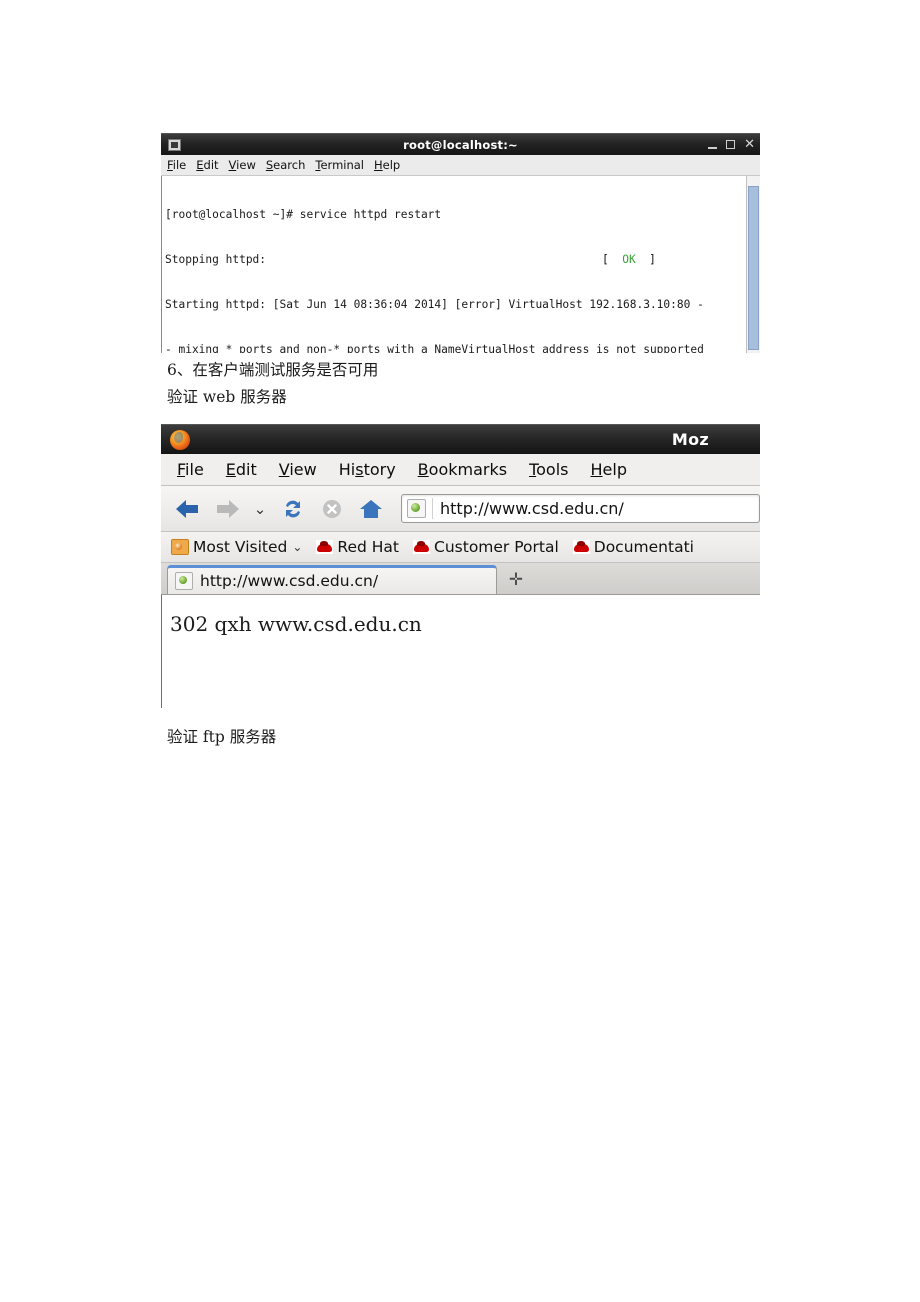  I want to click on firefox-title: Moz, so click(690, 439).